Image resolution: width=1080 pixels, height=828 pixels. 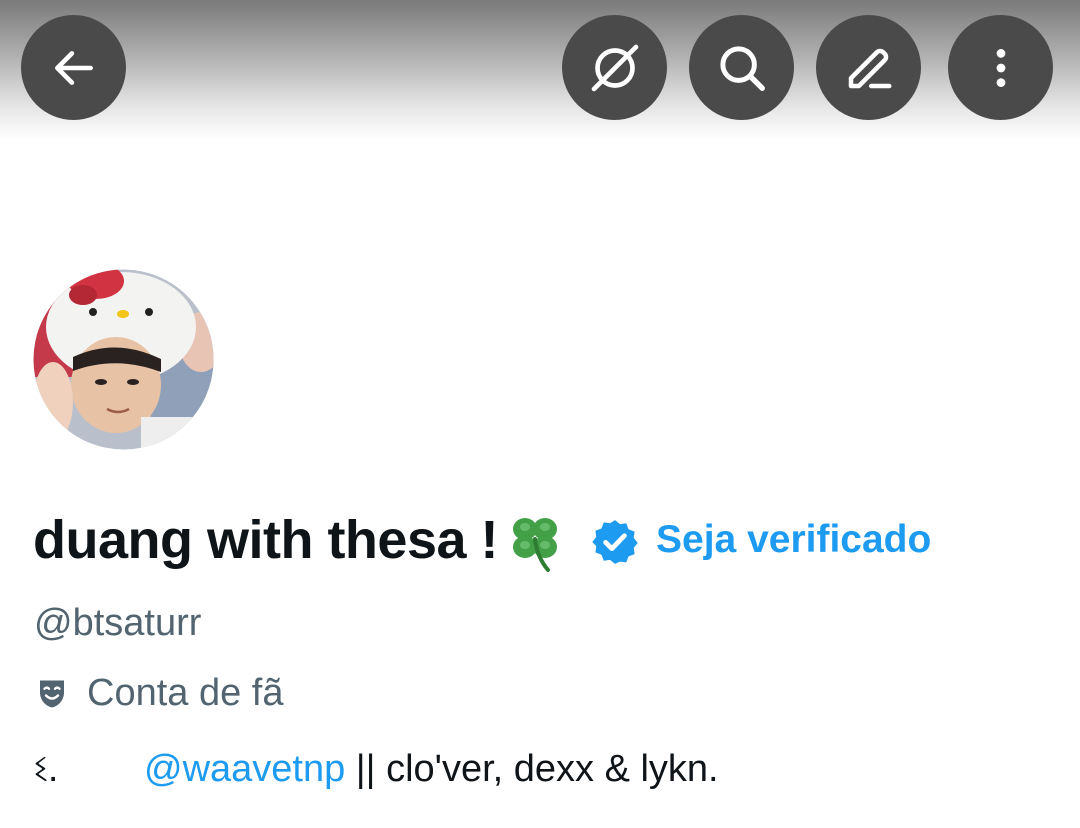 I want to click on category-label: Conta de fã, so click(x=185, y=693).